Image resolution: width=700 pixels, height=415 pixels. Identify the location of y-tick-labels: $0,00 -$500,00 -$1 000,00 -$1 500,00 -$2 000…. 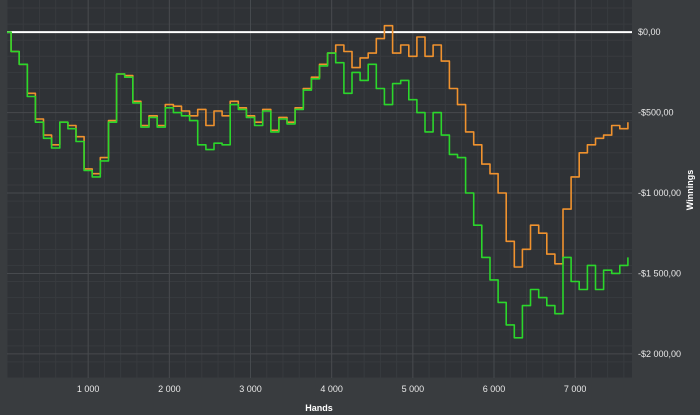
(659, 193).